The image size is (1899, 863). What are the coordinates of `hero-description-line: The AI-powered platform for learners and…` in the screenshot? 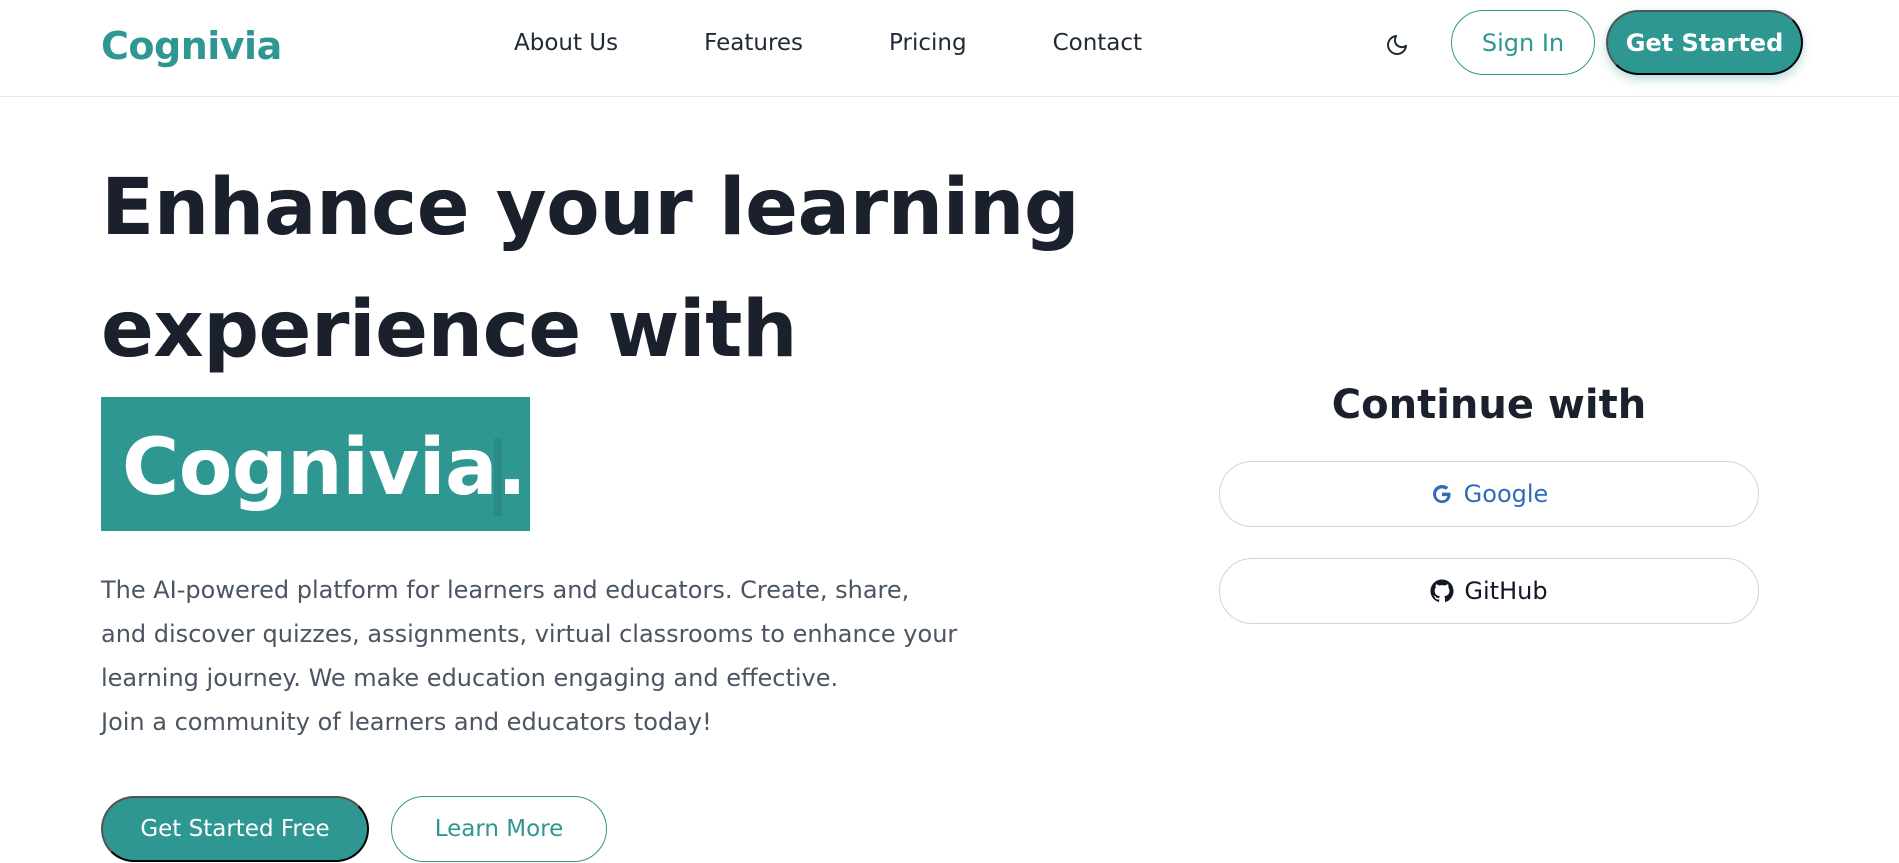 It's located at (505, 590).